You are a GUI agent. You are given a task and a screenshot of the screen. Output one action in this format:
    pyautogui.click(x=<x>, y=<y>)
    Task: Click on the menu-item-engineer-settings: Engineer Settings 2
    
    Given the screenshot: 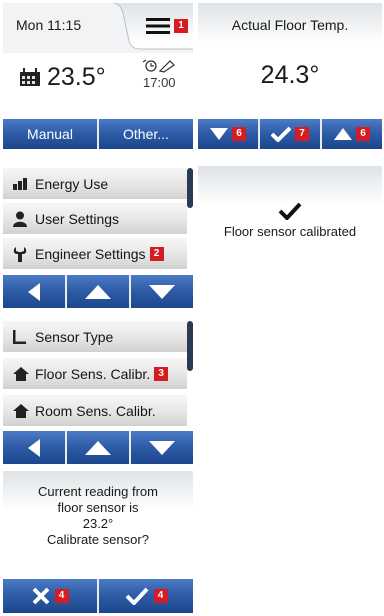 What is the action you would take?
    pyautogui.click(x=95, y=253)
    